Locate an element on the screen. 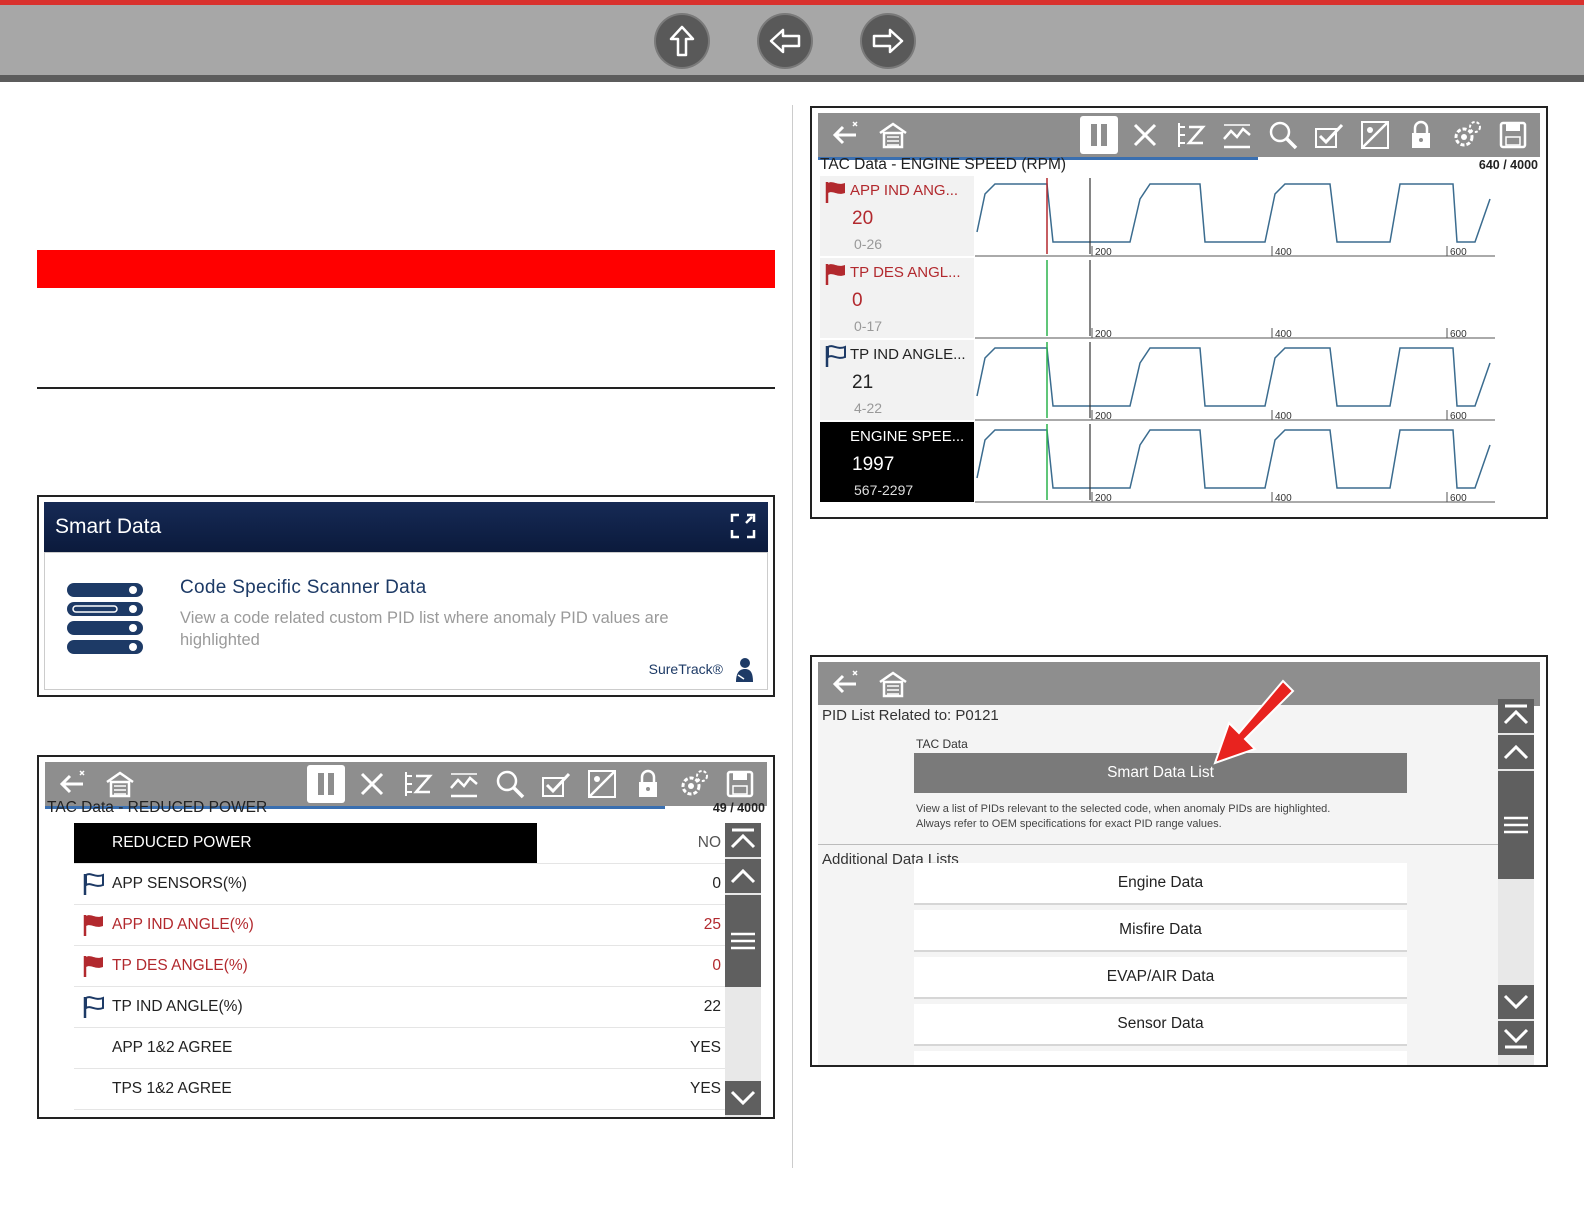 The width and height of the screenshot is (1584, 1224). pid-label: TP IND ANGLE(%) is located at coordinates (177, 1006).